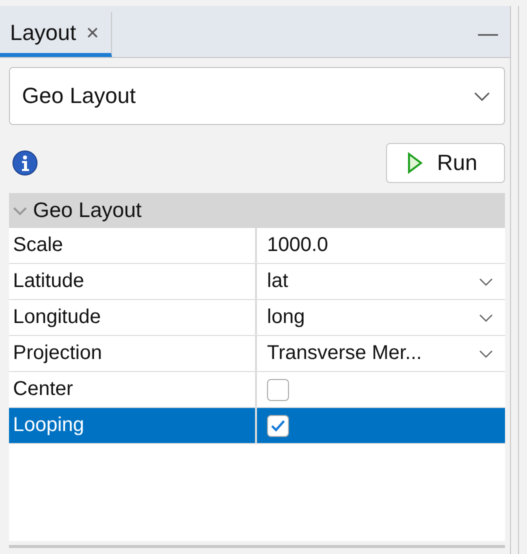 The height and width of the screenshot is (554, 527). I want to click on property-value: long, so click(286, 317).